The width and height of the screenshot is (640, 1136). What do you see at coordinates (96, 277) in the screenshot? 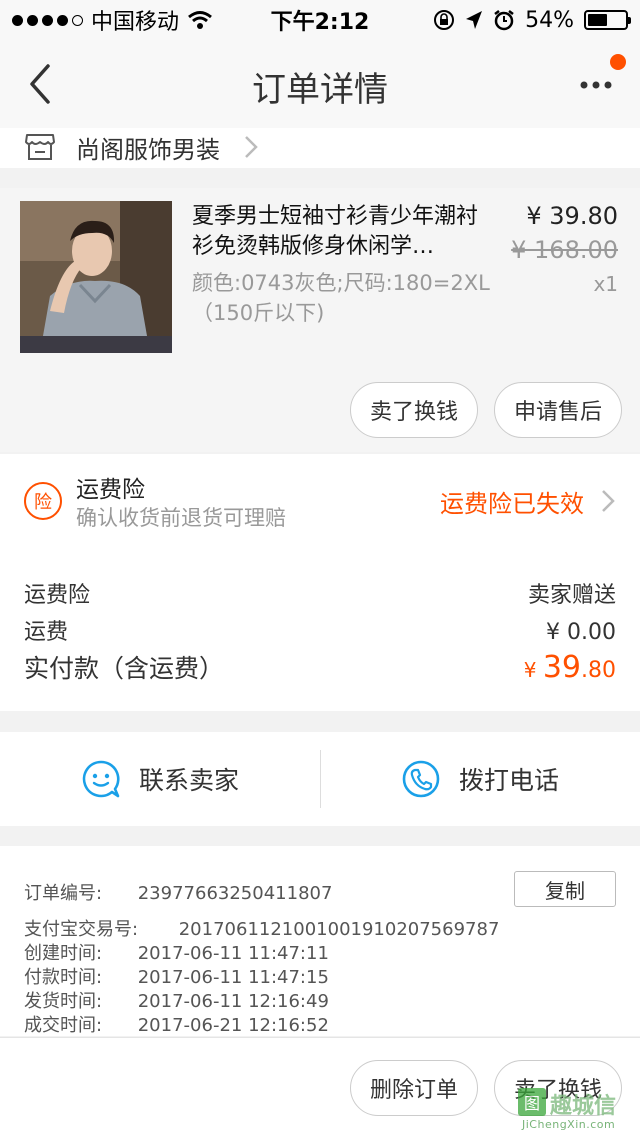
I see `product-thumbnail` at bounding box center [96, 277].